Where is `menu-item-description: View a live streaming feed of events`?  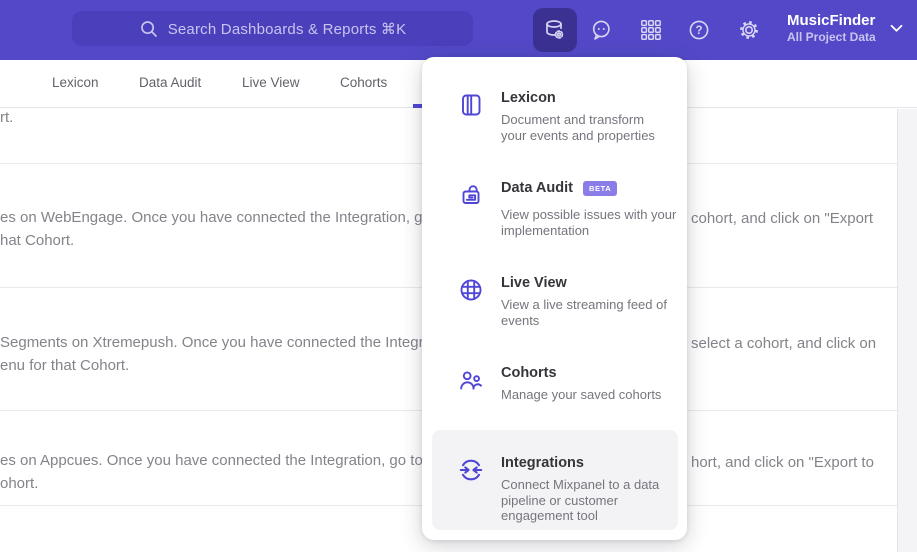 menu-item-description: View a live streaming feed of events is located at coordinates (584, 312).